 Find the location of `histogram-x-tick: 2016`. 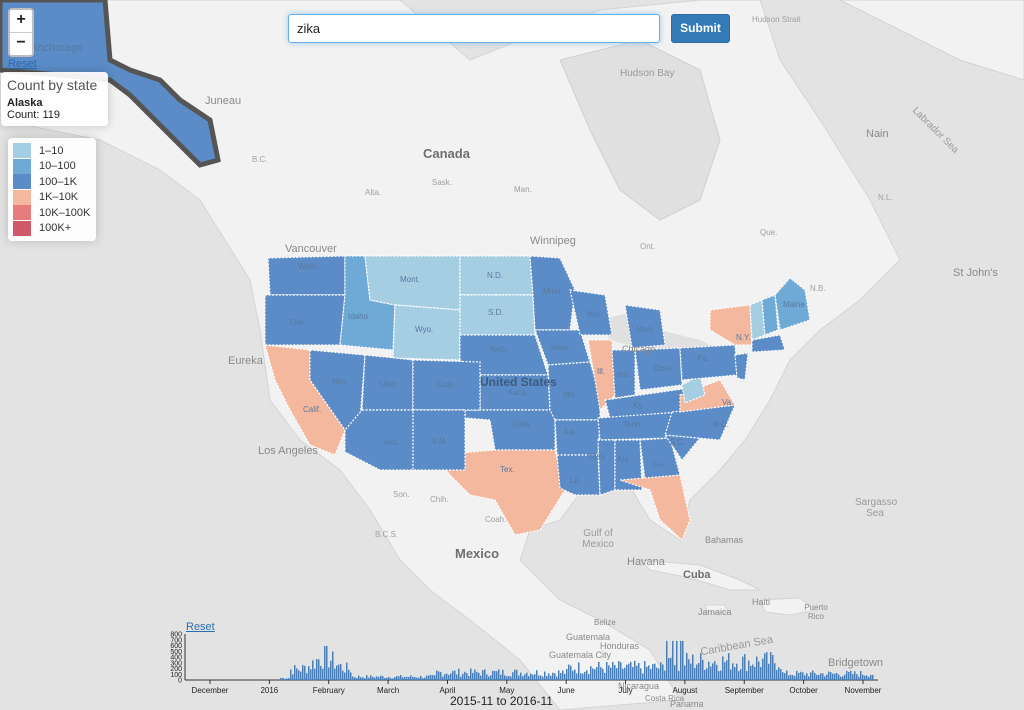

histogram-x-tick: 2016 is located at coordinates (269, 690).